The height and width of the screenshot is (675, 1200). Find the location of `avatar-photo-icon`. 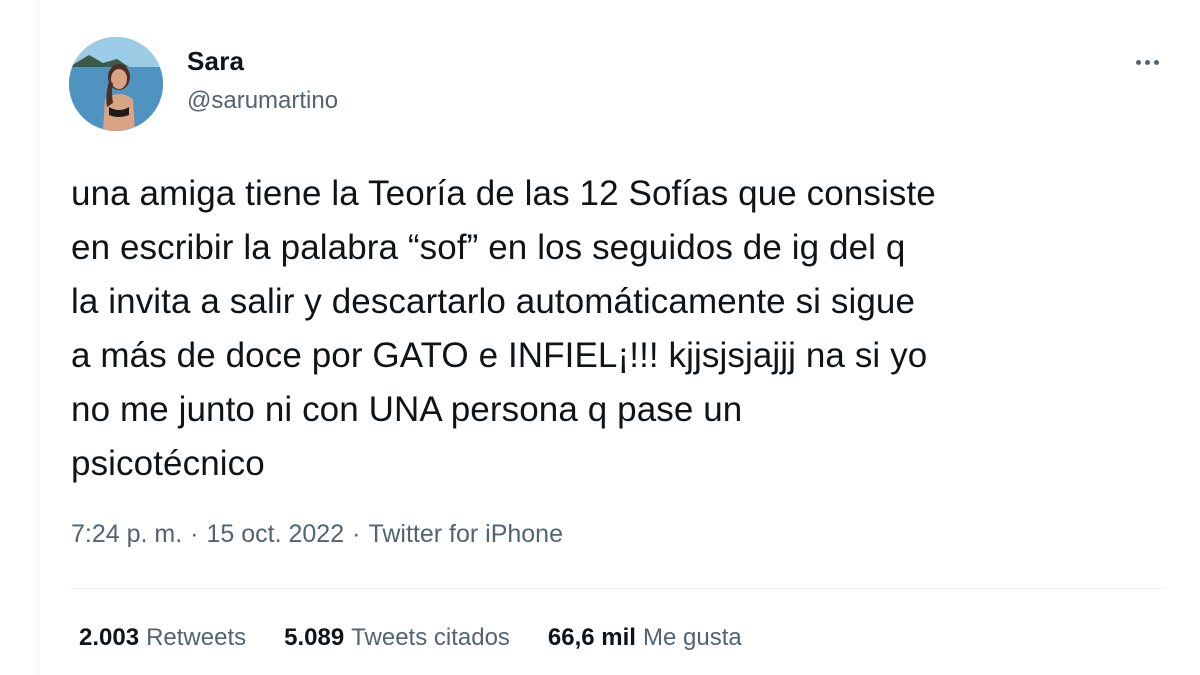

avatar-photo-icon is located at coordinates (116, 84).